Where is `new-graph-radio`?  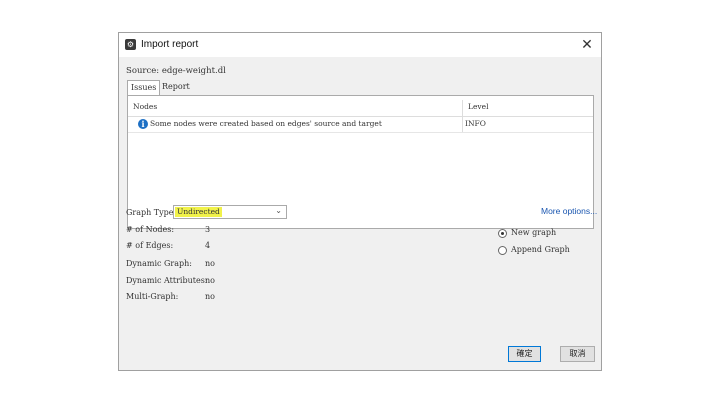 new-graph-radio is located at coordinates (502, 233).